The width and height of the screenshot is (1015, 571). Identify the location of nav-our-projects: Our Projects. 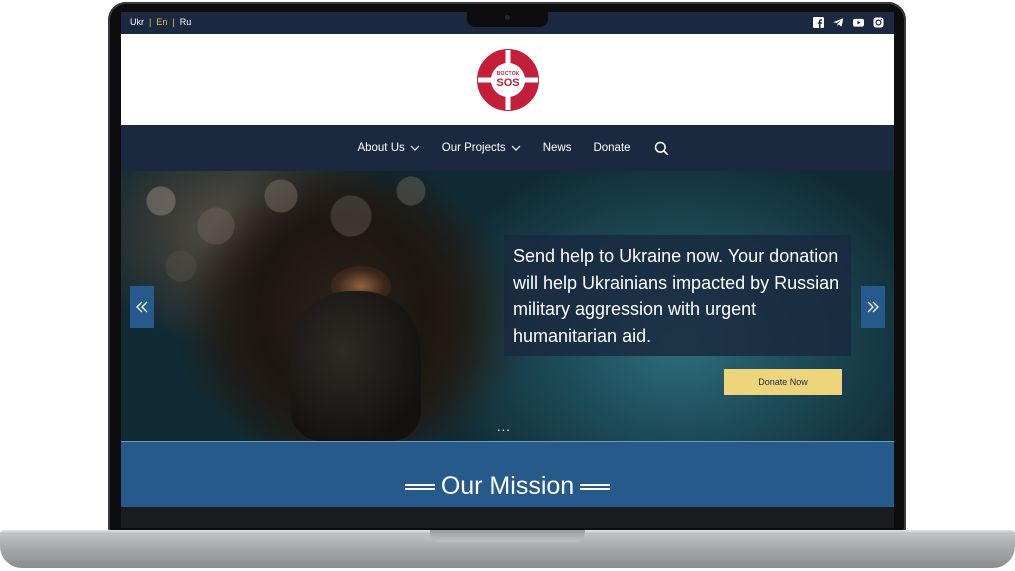
(481, 148).